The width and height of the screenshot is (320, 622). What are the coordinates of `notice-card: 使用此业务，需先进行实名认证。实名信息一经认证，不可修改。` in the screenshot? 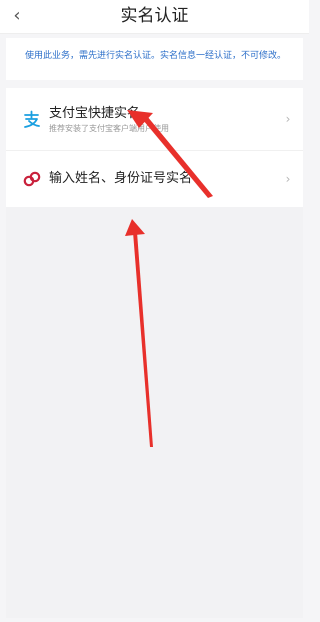 It's located at (154, 59).